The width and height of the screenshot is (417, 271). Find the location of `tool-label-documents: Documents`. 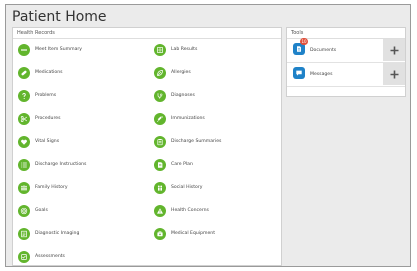

tool-label-documents: Documents is located at coordinates (323, 50).